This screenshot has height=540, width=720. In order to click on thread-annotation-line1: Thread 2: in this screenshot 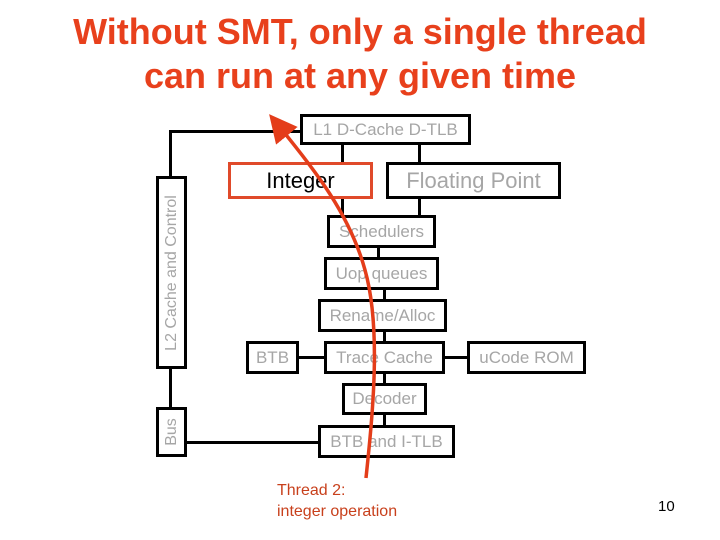, I will do `click(311, 490)`.